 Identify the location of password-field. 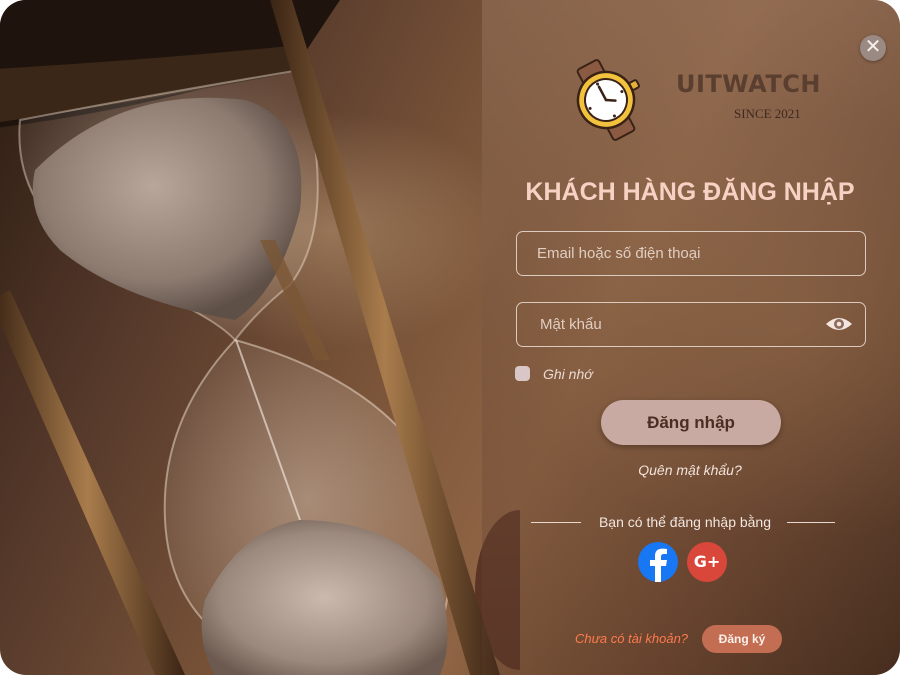
(691, 324).